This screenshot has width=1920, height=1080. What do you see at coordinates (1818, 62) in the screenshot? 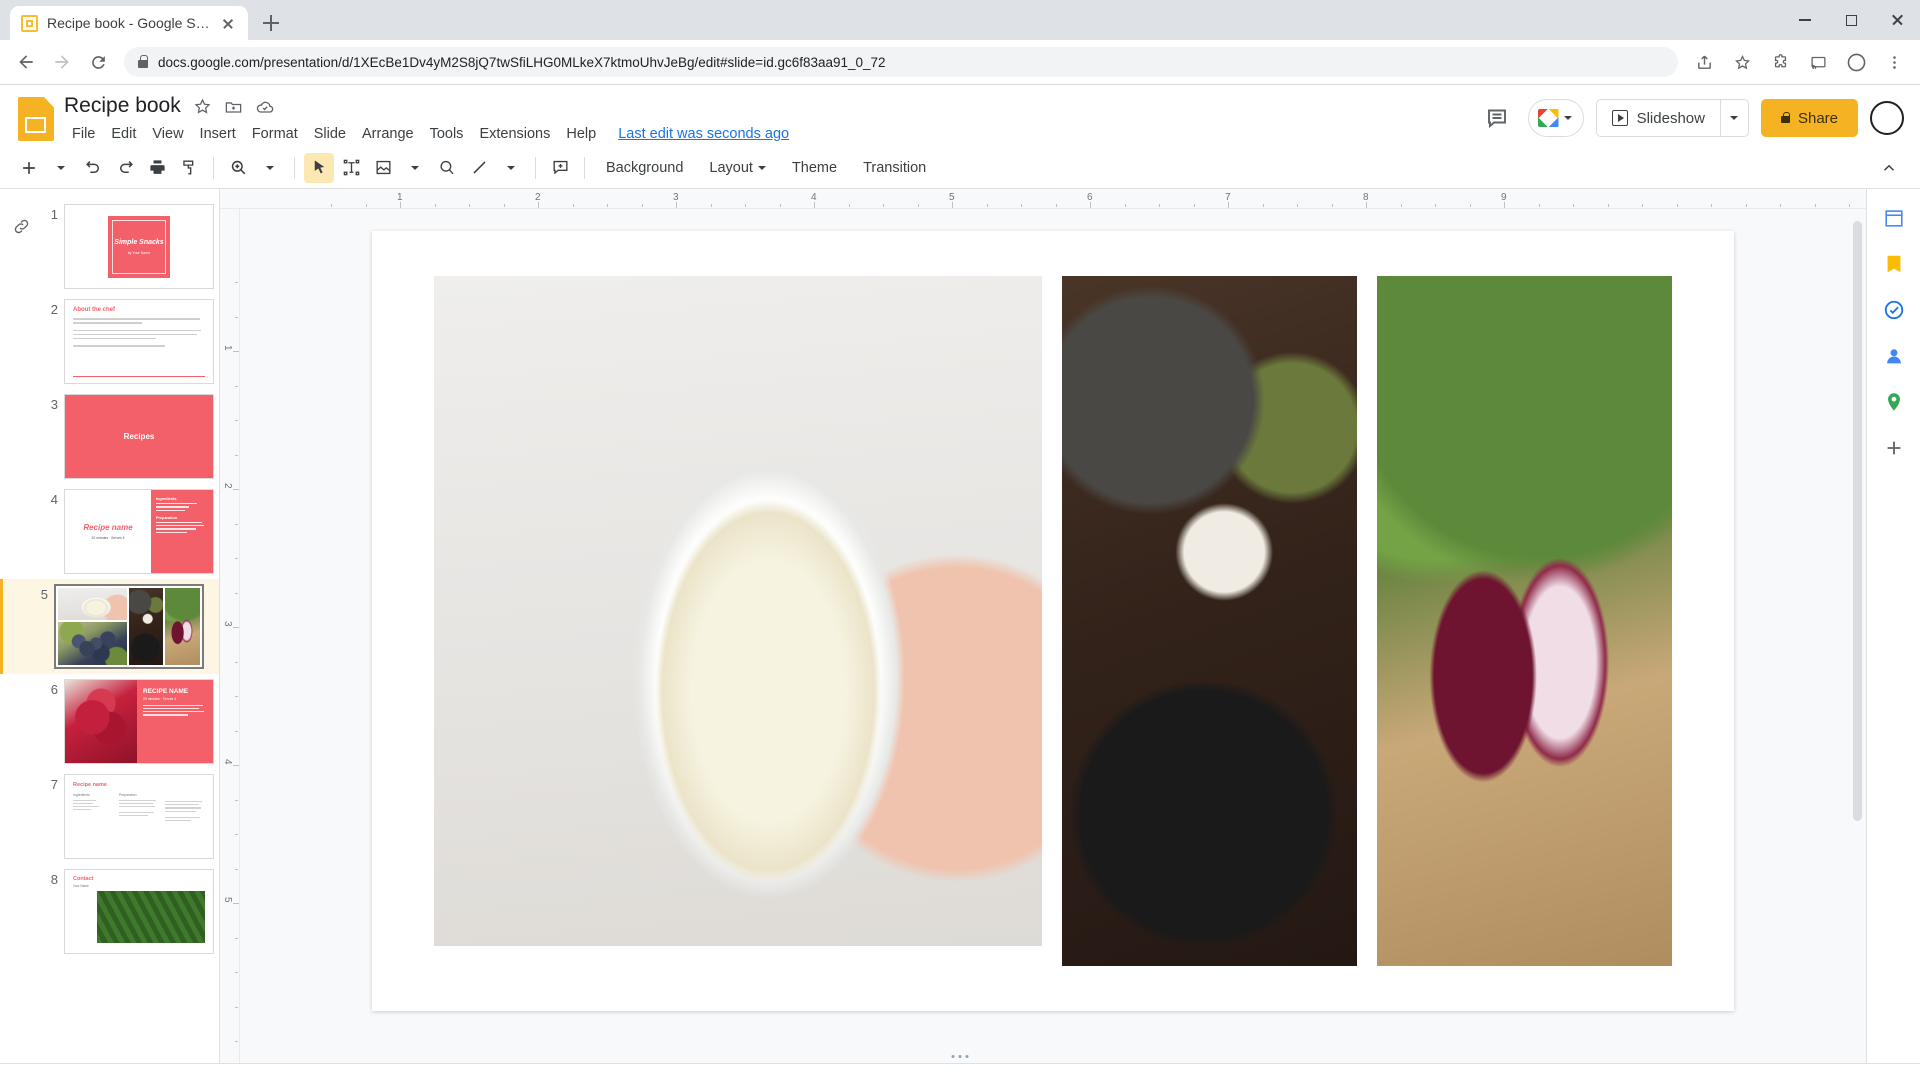
I see `cast-icon` at bounding box center [1818, 62].